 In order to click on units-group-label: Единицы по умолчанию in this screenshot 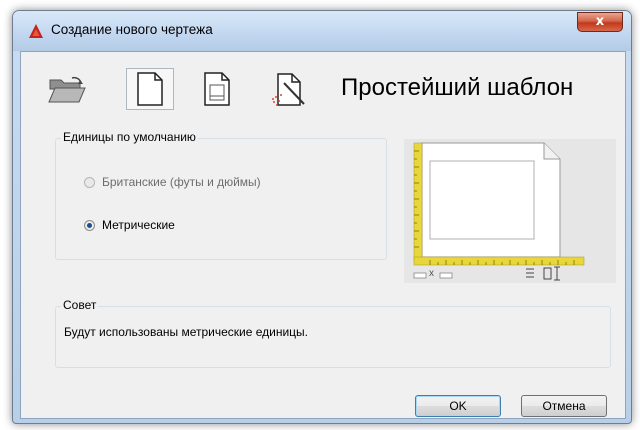, I will do `click(129, 137)`.